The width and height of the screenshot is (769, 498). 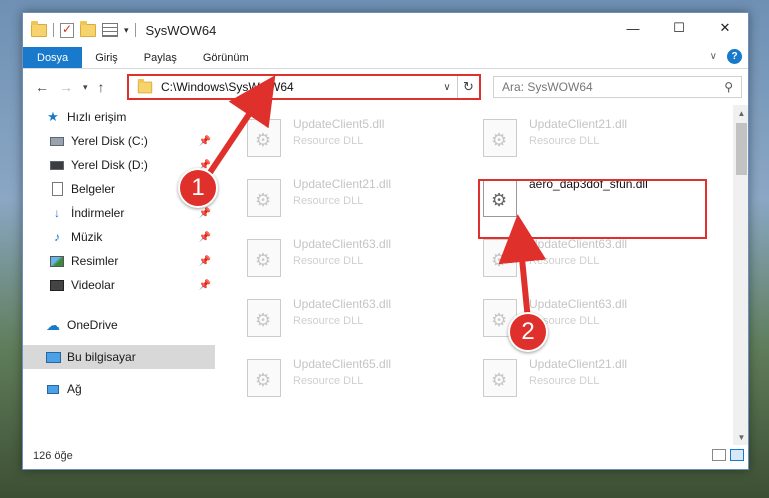 I want to click on sidebar-item-network: Ağ, so click(x=119, y=389).